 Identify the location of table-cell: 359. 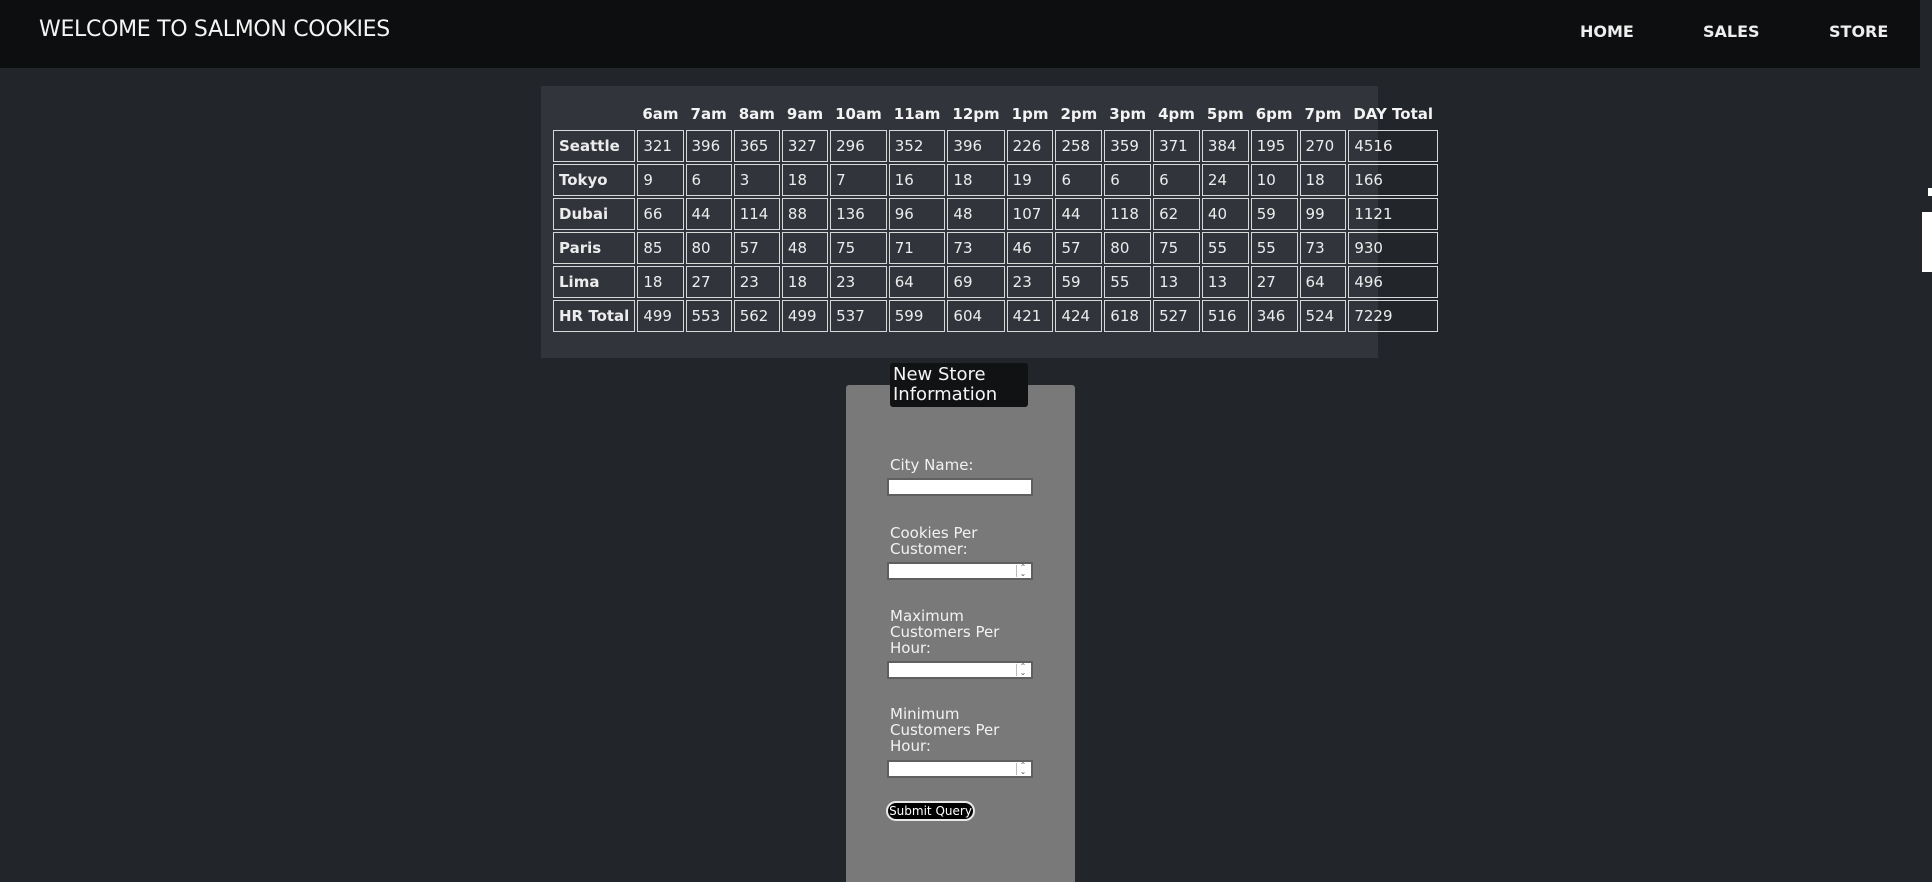
(1128, 146).